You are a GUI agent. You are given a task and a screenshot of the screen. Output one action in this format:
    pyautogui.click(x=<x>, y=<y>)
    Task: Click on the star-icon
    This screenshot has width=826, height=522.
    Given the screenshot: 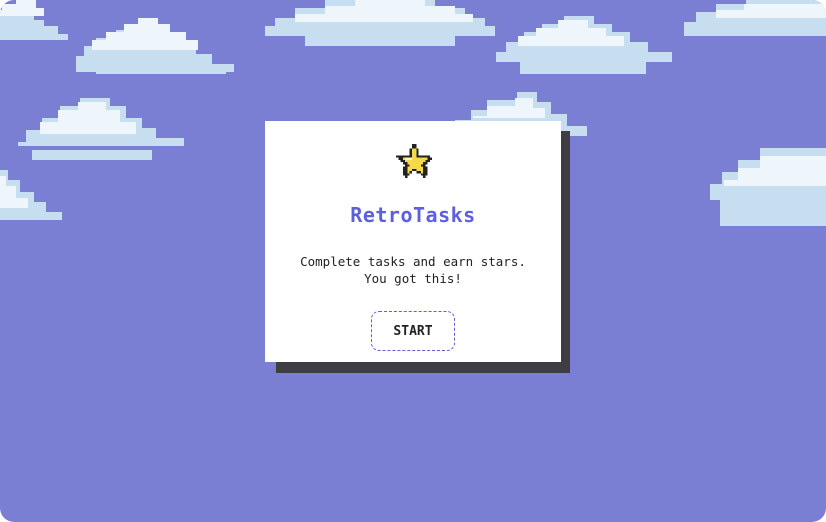 What is the action you would take?
    pyautogui.click(x=414, y=162)
    